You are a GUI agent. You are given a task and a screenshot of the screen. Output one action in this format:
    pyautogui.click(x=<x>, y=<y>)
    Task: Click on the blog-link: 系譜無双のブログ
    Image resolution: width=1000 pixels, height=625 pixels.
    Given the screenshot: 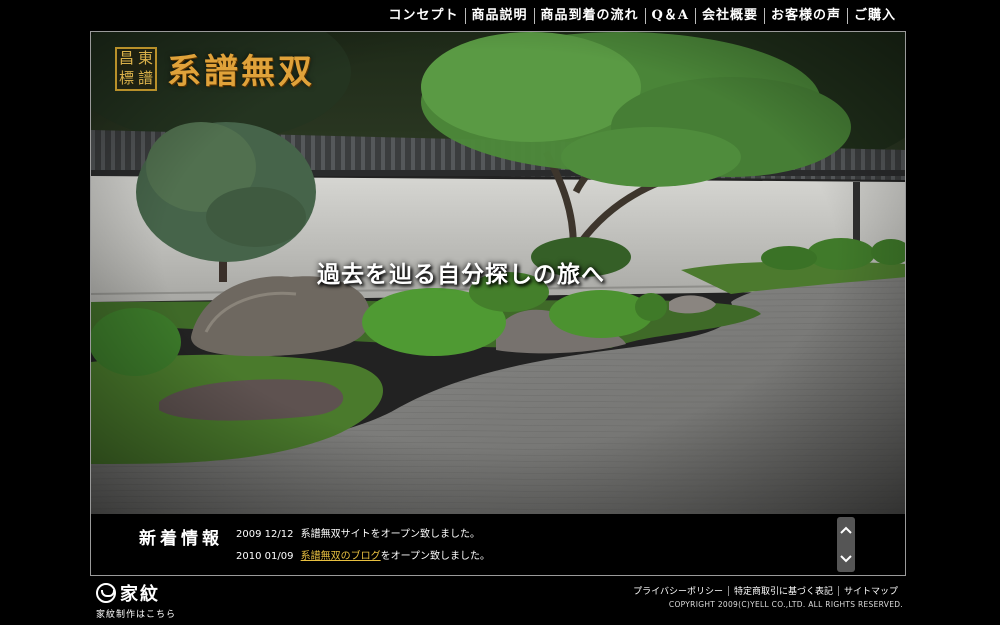 What is the action you would take?
    pyautogui.click(x=341, y=556)
    